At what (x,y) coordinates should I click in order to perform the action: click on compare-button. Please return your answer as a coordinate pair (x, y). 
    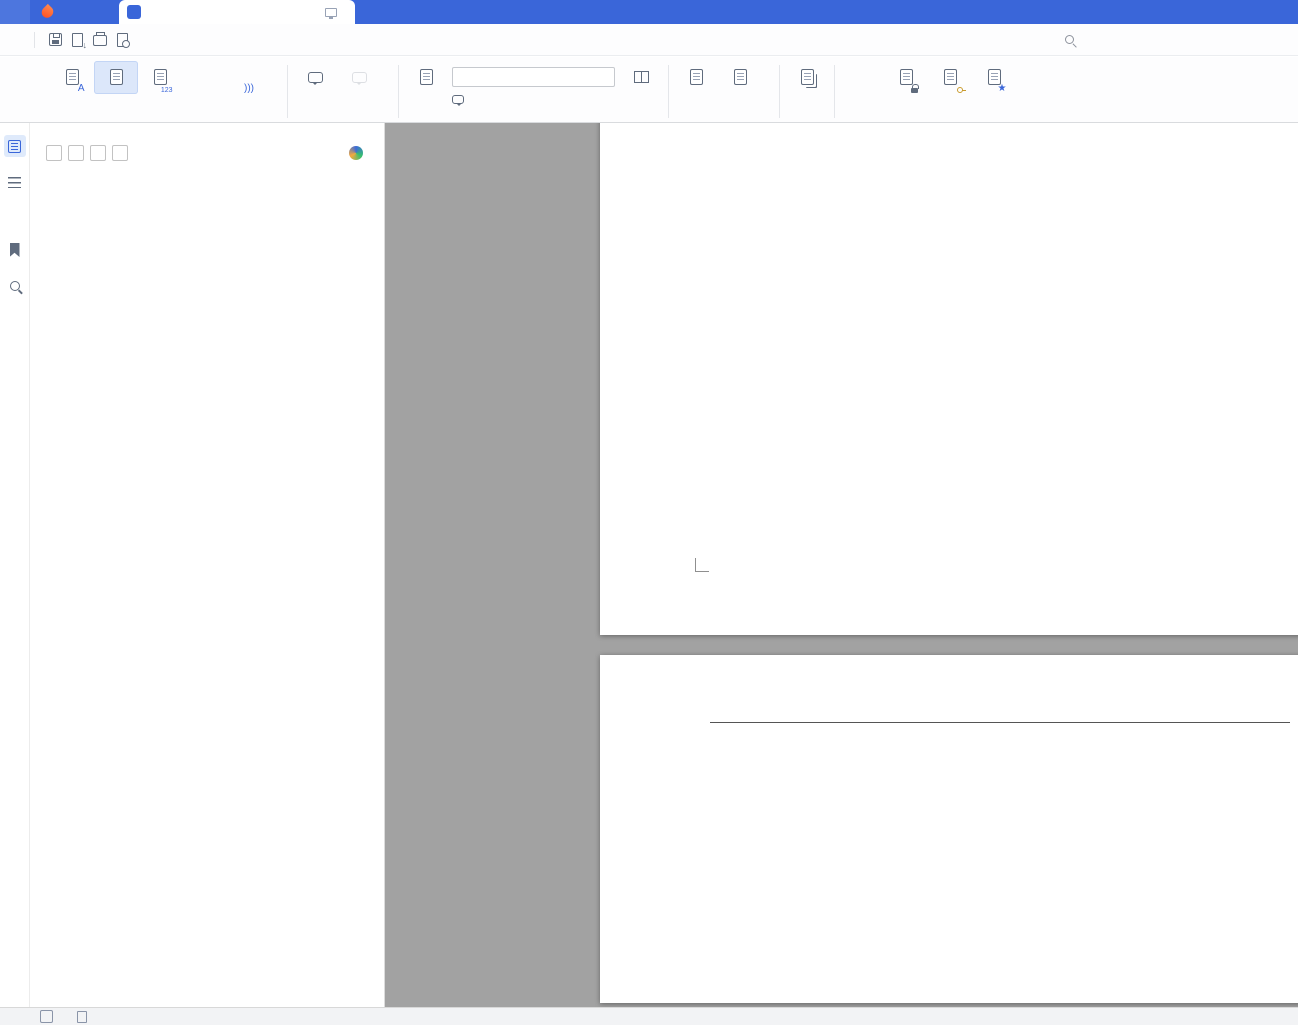
    Looking at the image, I should click on (807, 77).